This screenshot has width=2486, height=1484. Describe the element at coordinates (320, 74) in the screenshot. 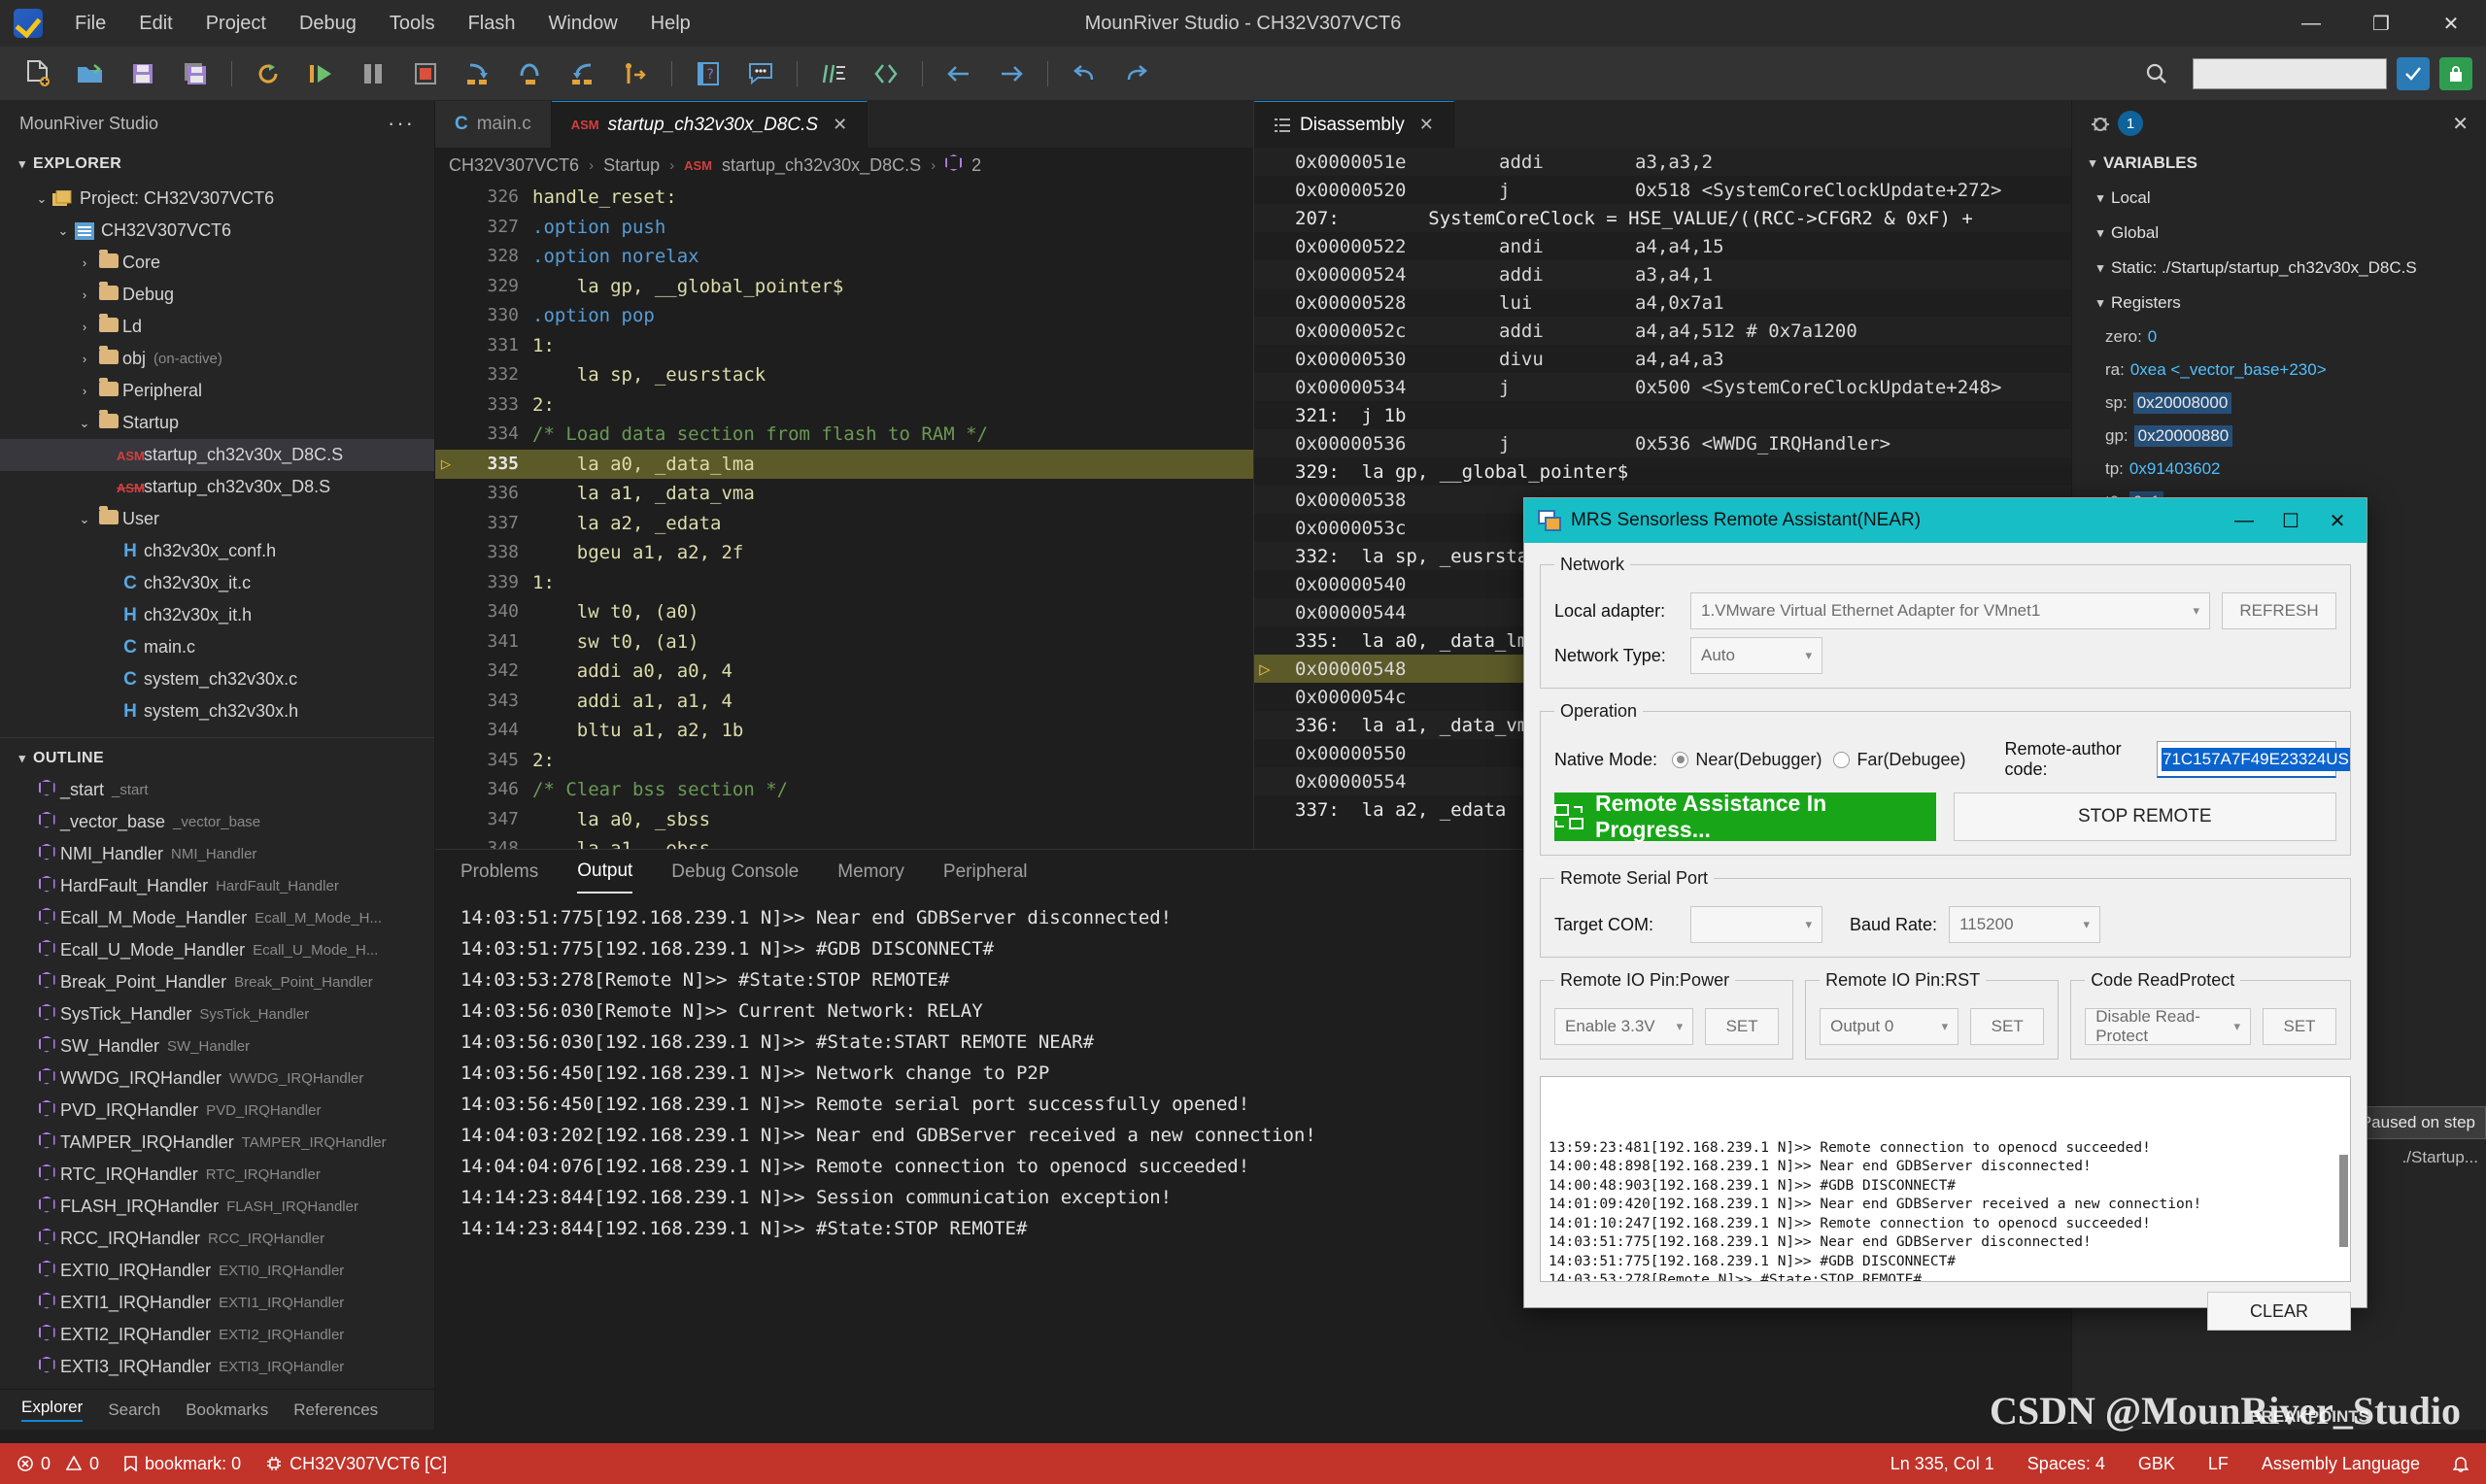

I see `run-icon` at that location.